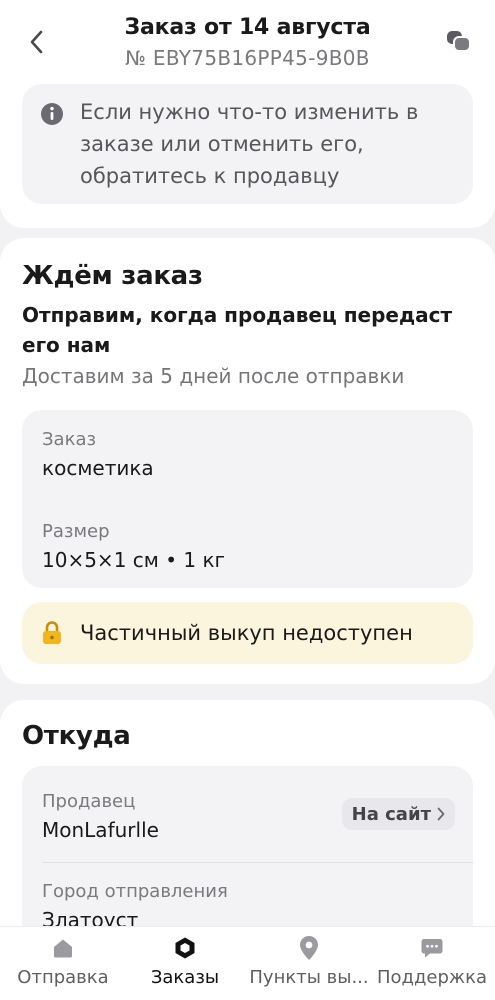 This screenshot has width=495, height=1000. I want to click on bottom-nav: Отправка Заказы Пункты вы... Поддержка, so click(247, 963).